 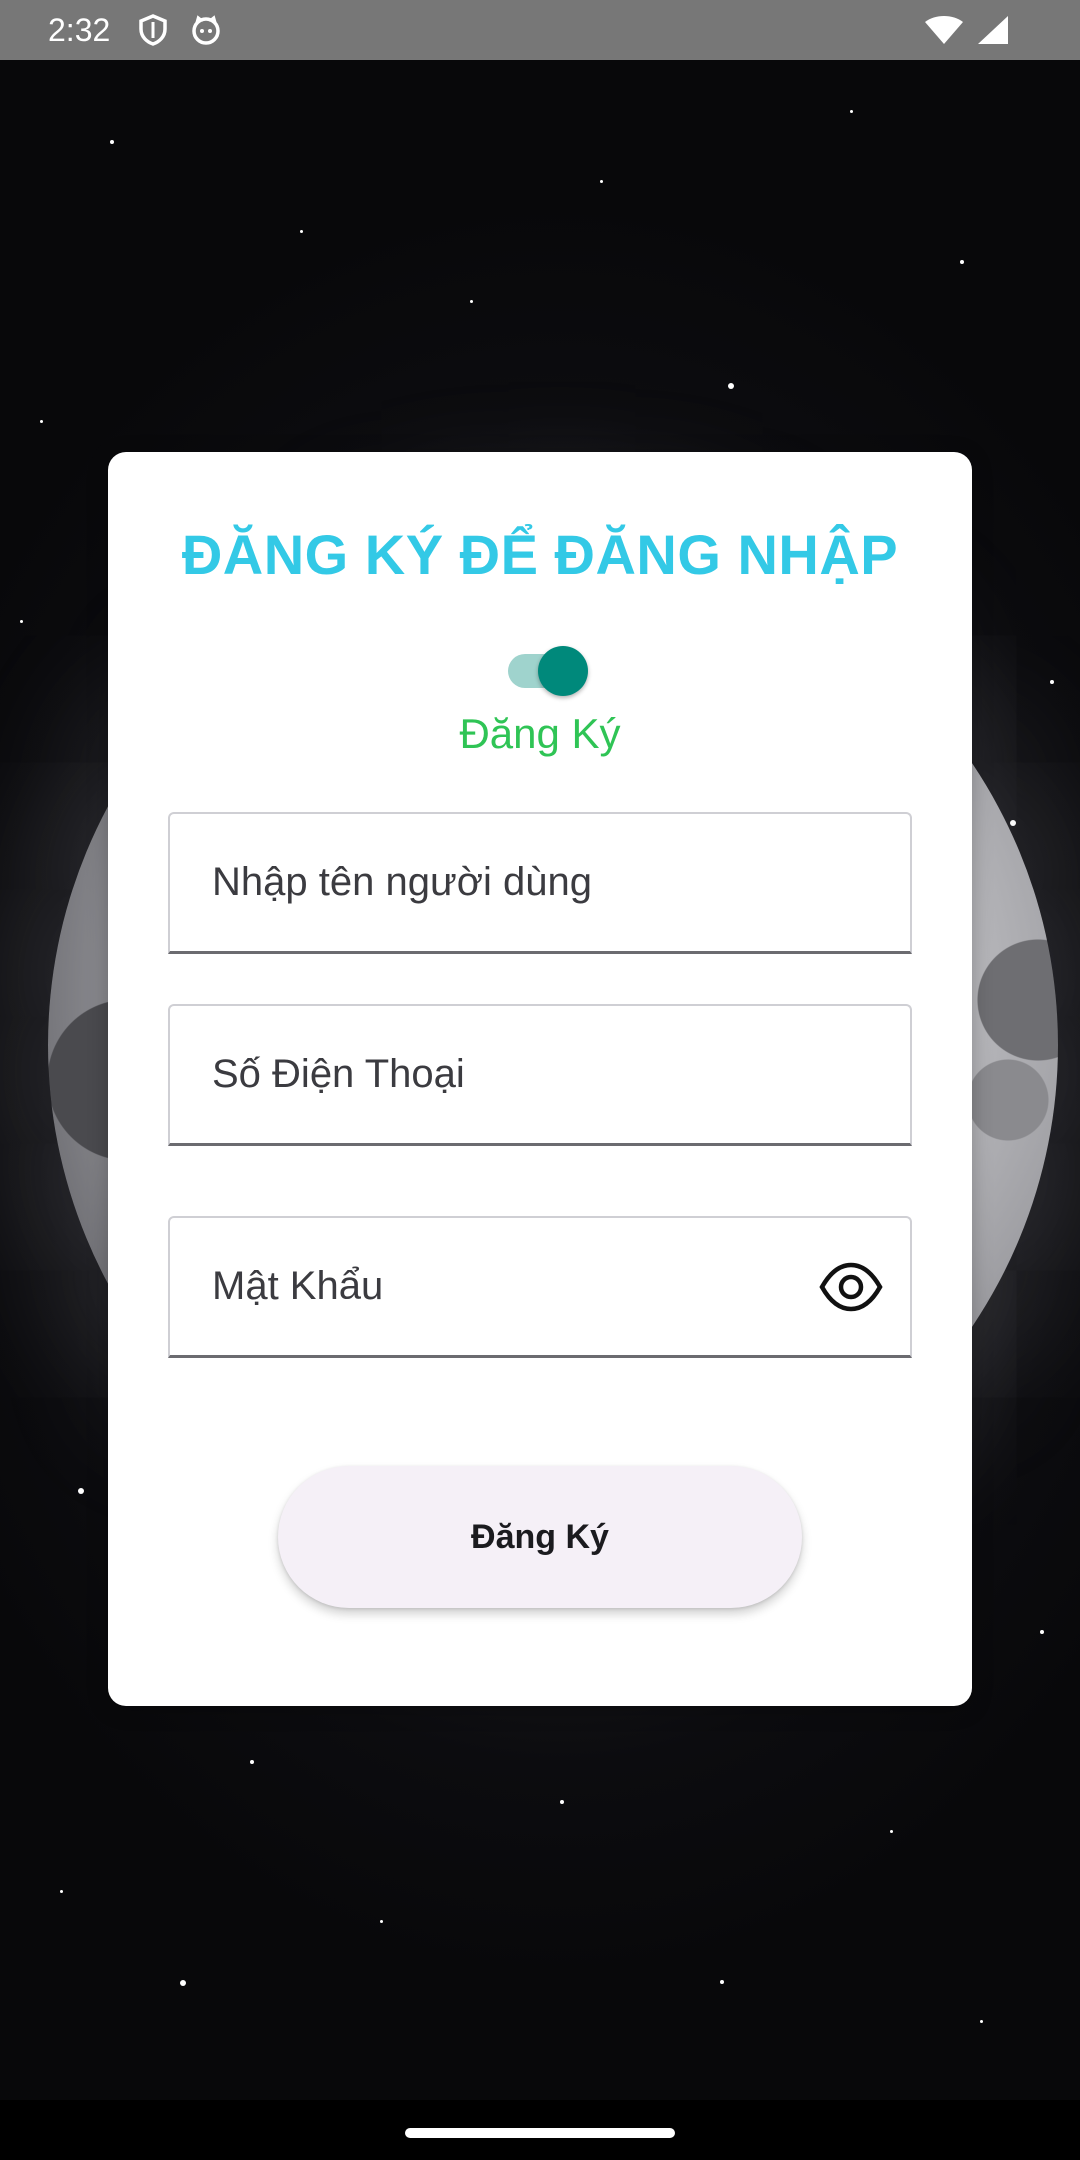 I want to click on username-input, so click(x=540, y=882).